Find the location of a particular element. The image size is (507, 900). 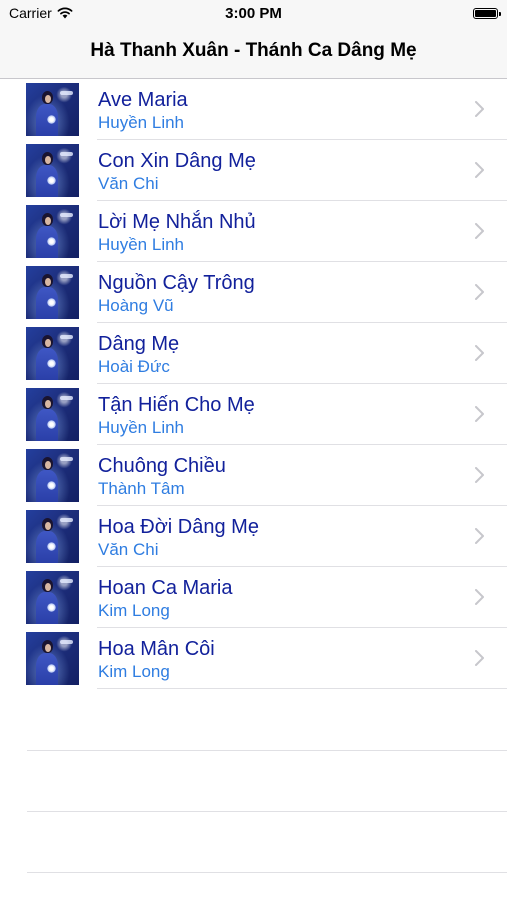

song-artist: Thành Tâm is located at coordinates (141, 488).